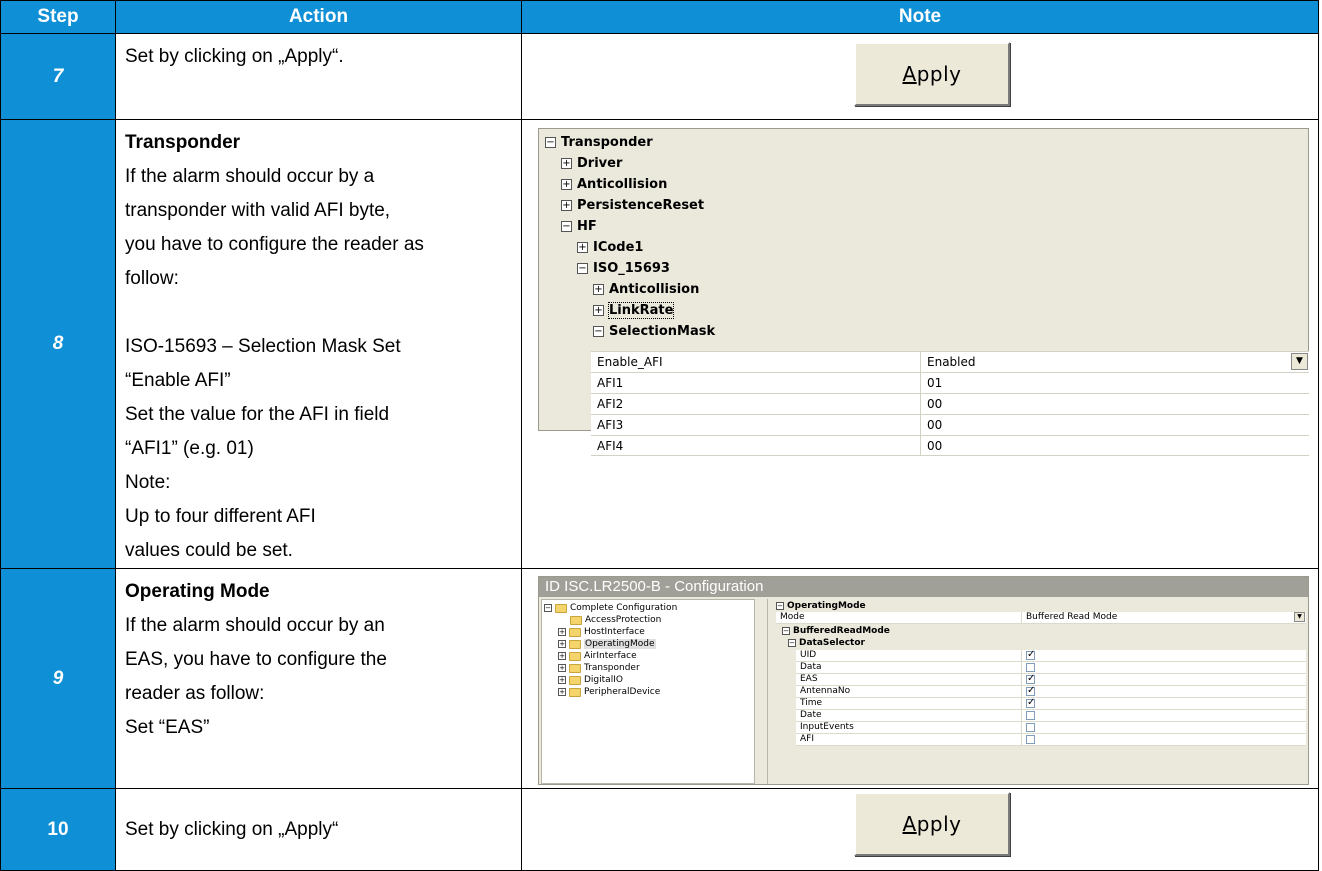 The width and height of the screenshot is (1322, 871). I want to click on step-number: 7, so click(58, 76).